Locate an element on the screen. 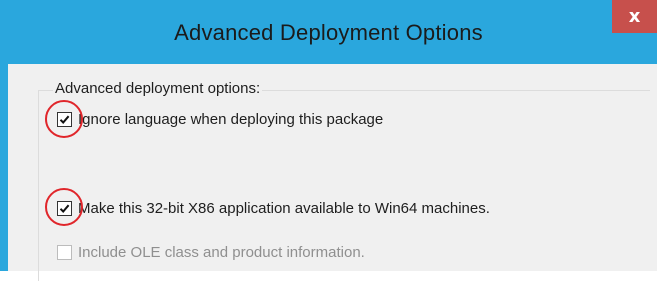  groupbox-legend: Advanced deployment options: is located at coordinates (158, 88).